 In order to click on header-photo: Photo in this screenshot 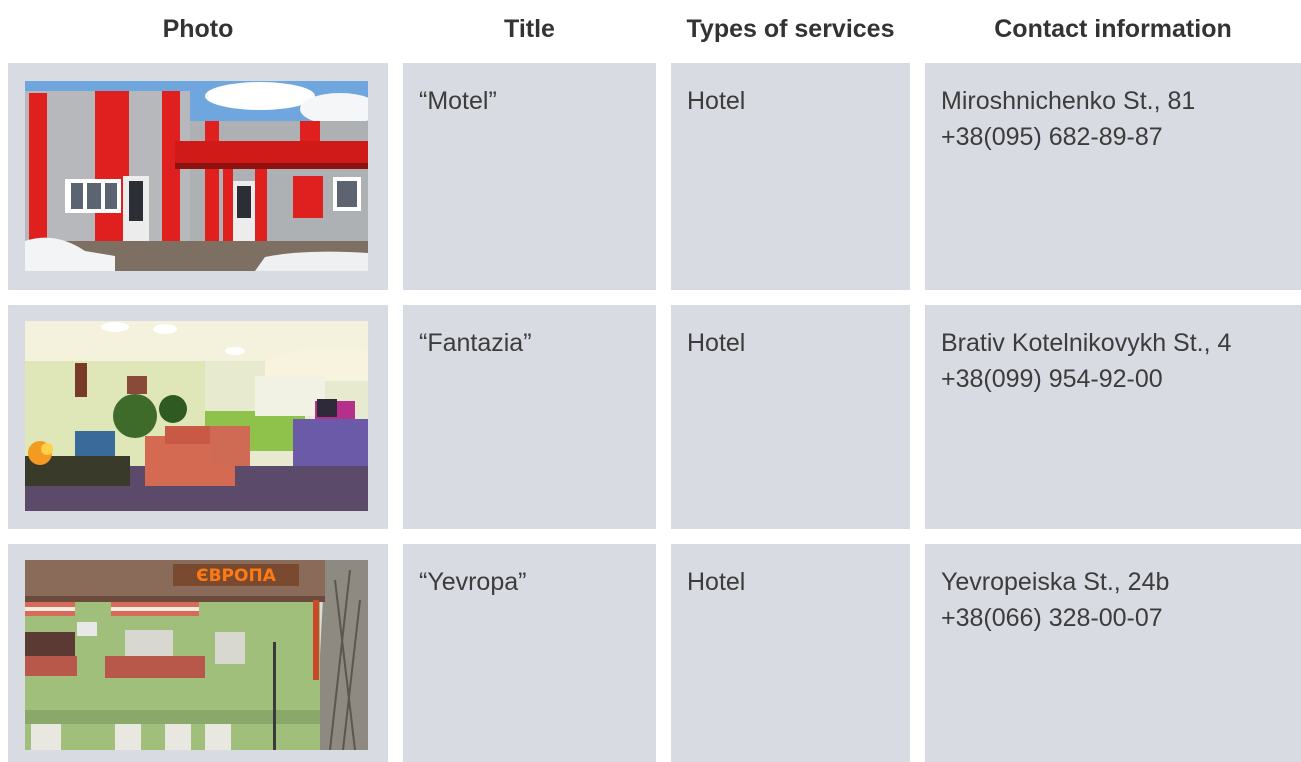, I will do `click(198, 28)`.